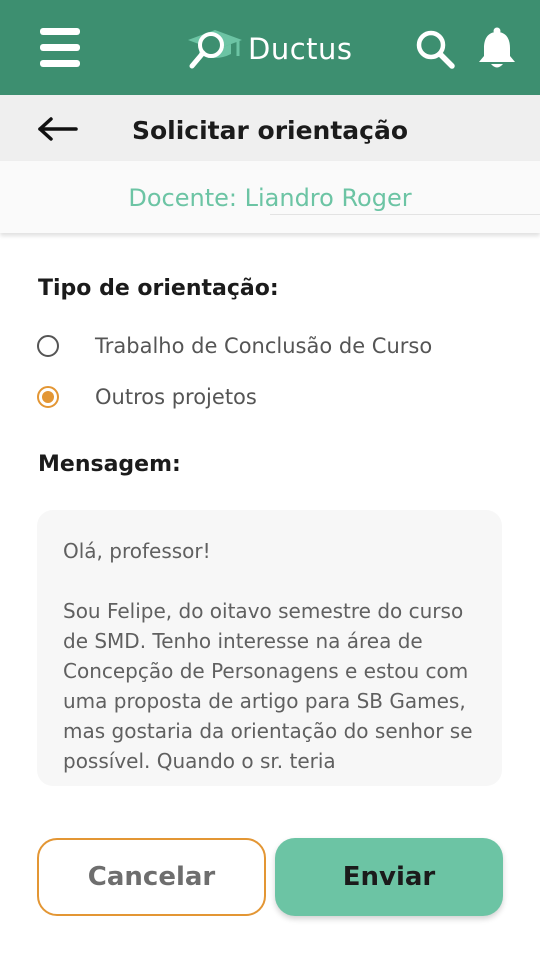  I want to click on radio-option-outros: Outros projetos, so click(147, 397).